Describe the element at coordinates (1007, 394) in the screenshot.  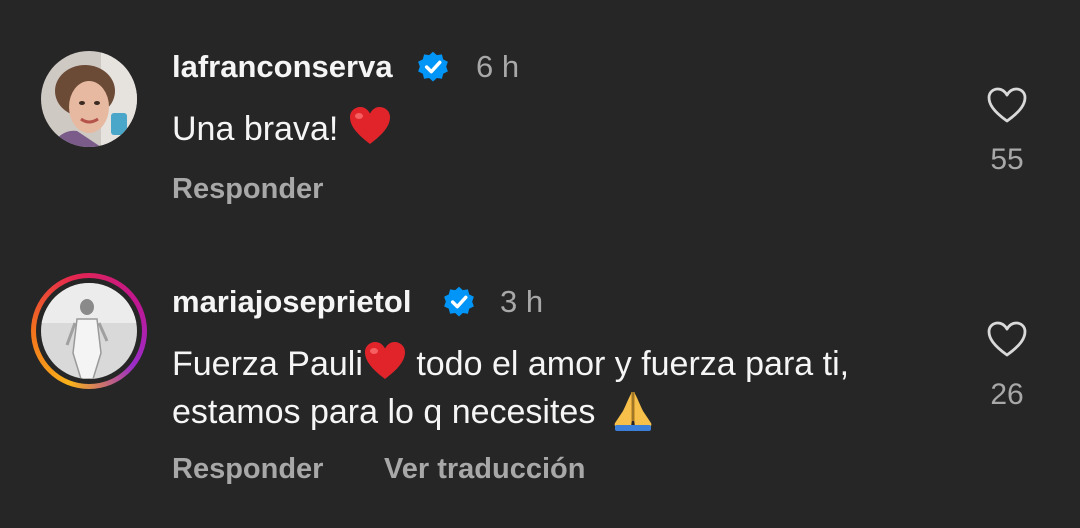
I see `like-count: 26` at that location.